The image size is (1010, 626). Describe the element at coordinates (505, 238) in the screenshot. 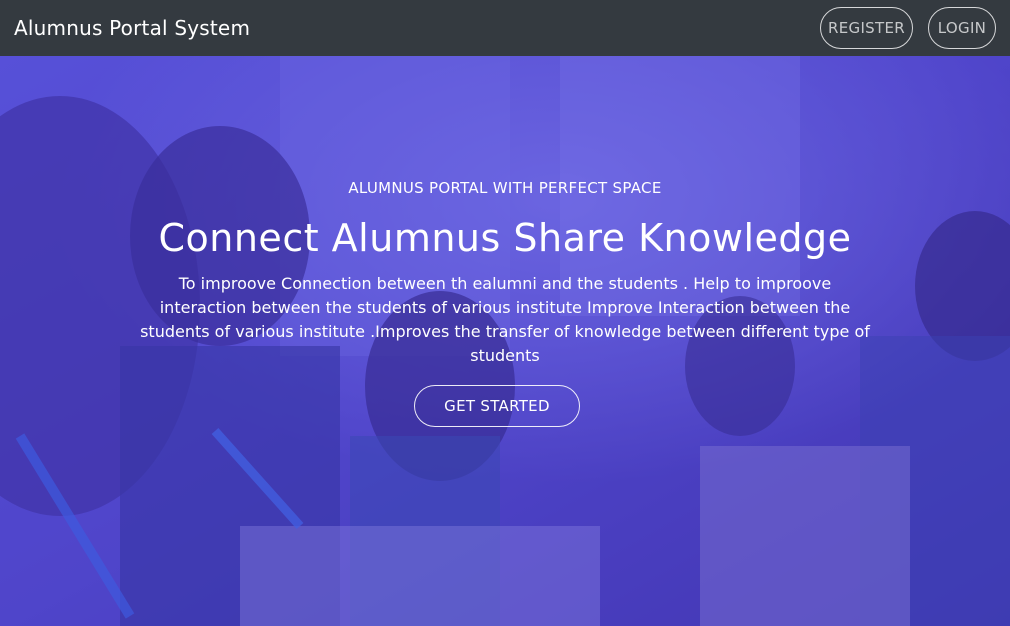

I see `hero-title: Connect Alumnus Share Knowledge` at that location.